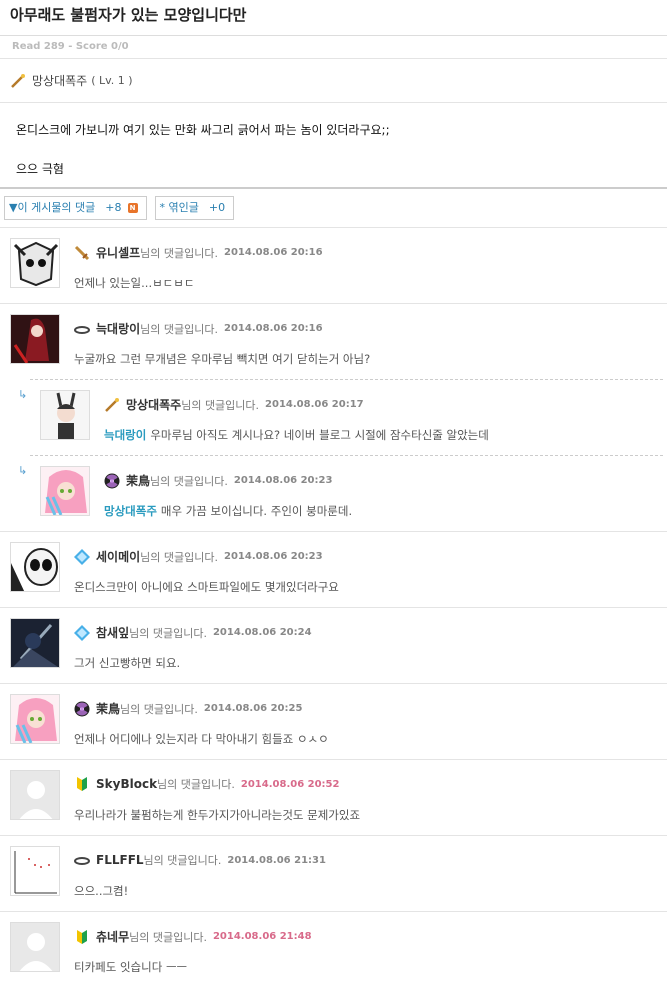  What do you see at coordinates (131, 967) in the screenshot?
I see `comment-text: 티카페도 잇습니다 ㅡㅡ` at bounding box center [131, 967].